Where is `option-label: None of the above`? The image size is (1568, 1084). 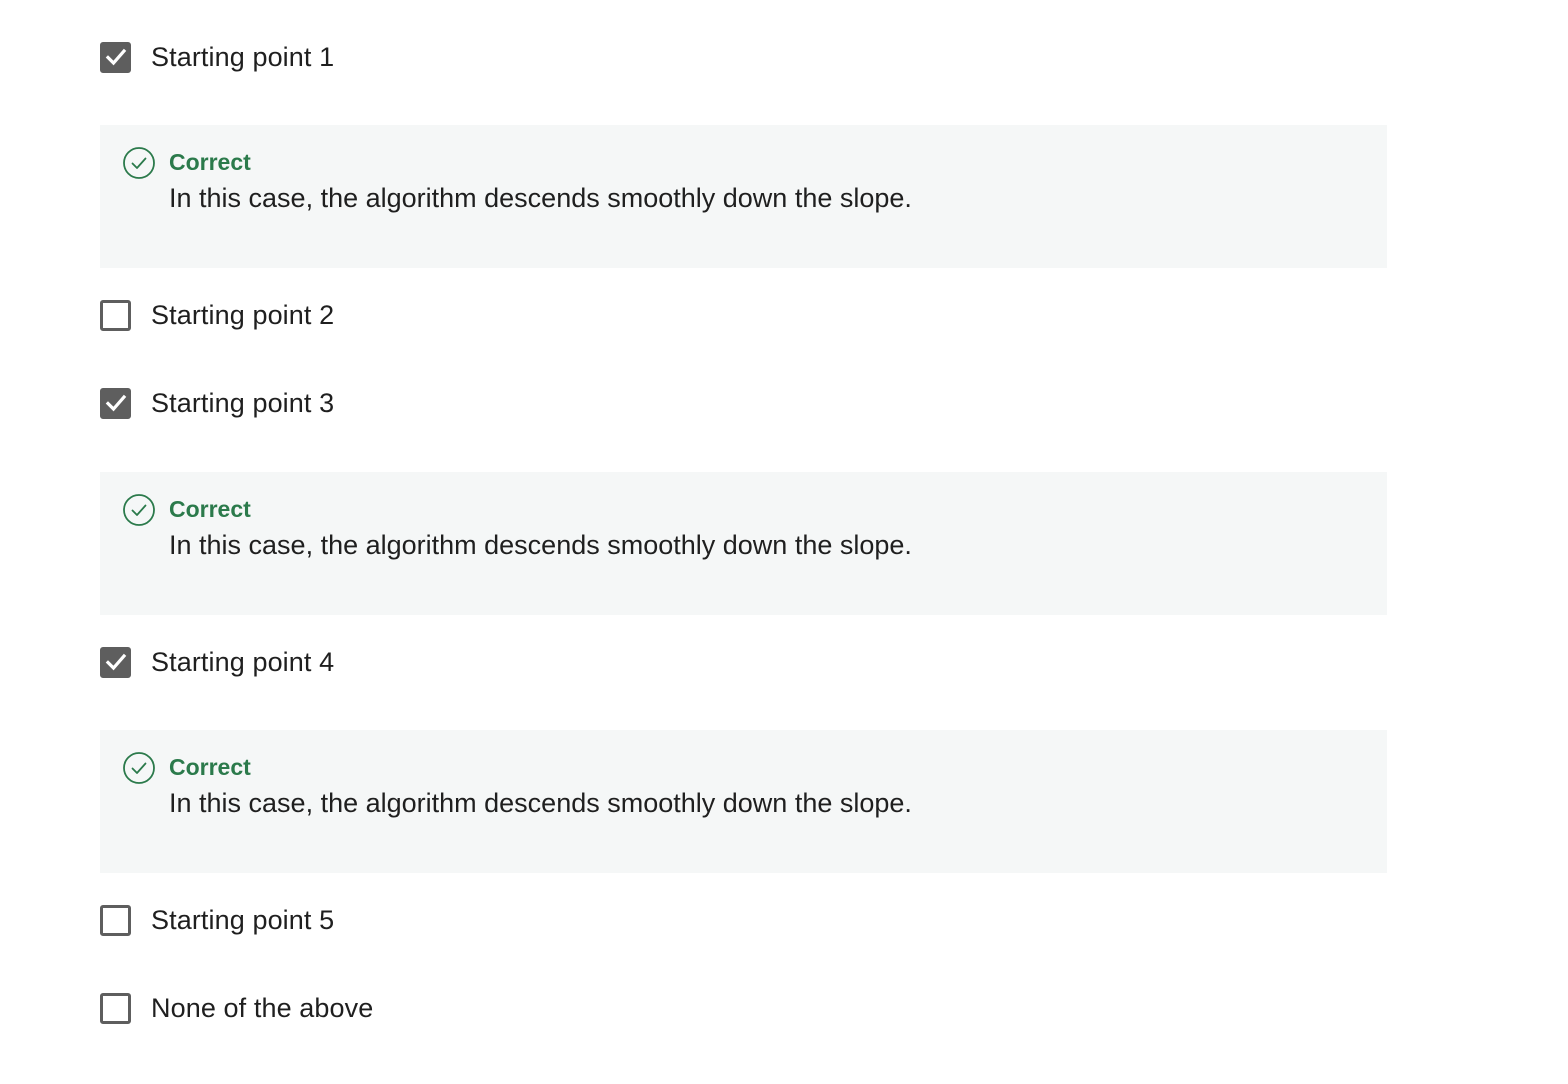 option-label: None of the above is located at coordinates (262, 1008).